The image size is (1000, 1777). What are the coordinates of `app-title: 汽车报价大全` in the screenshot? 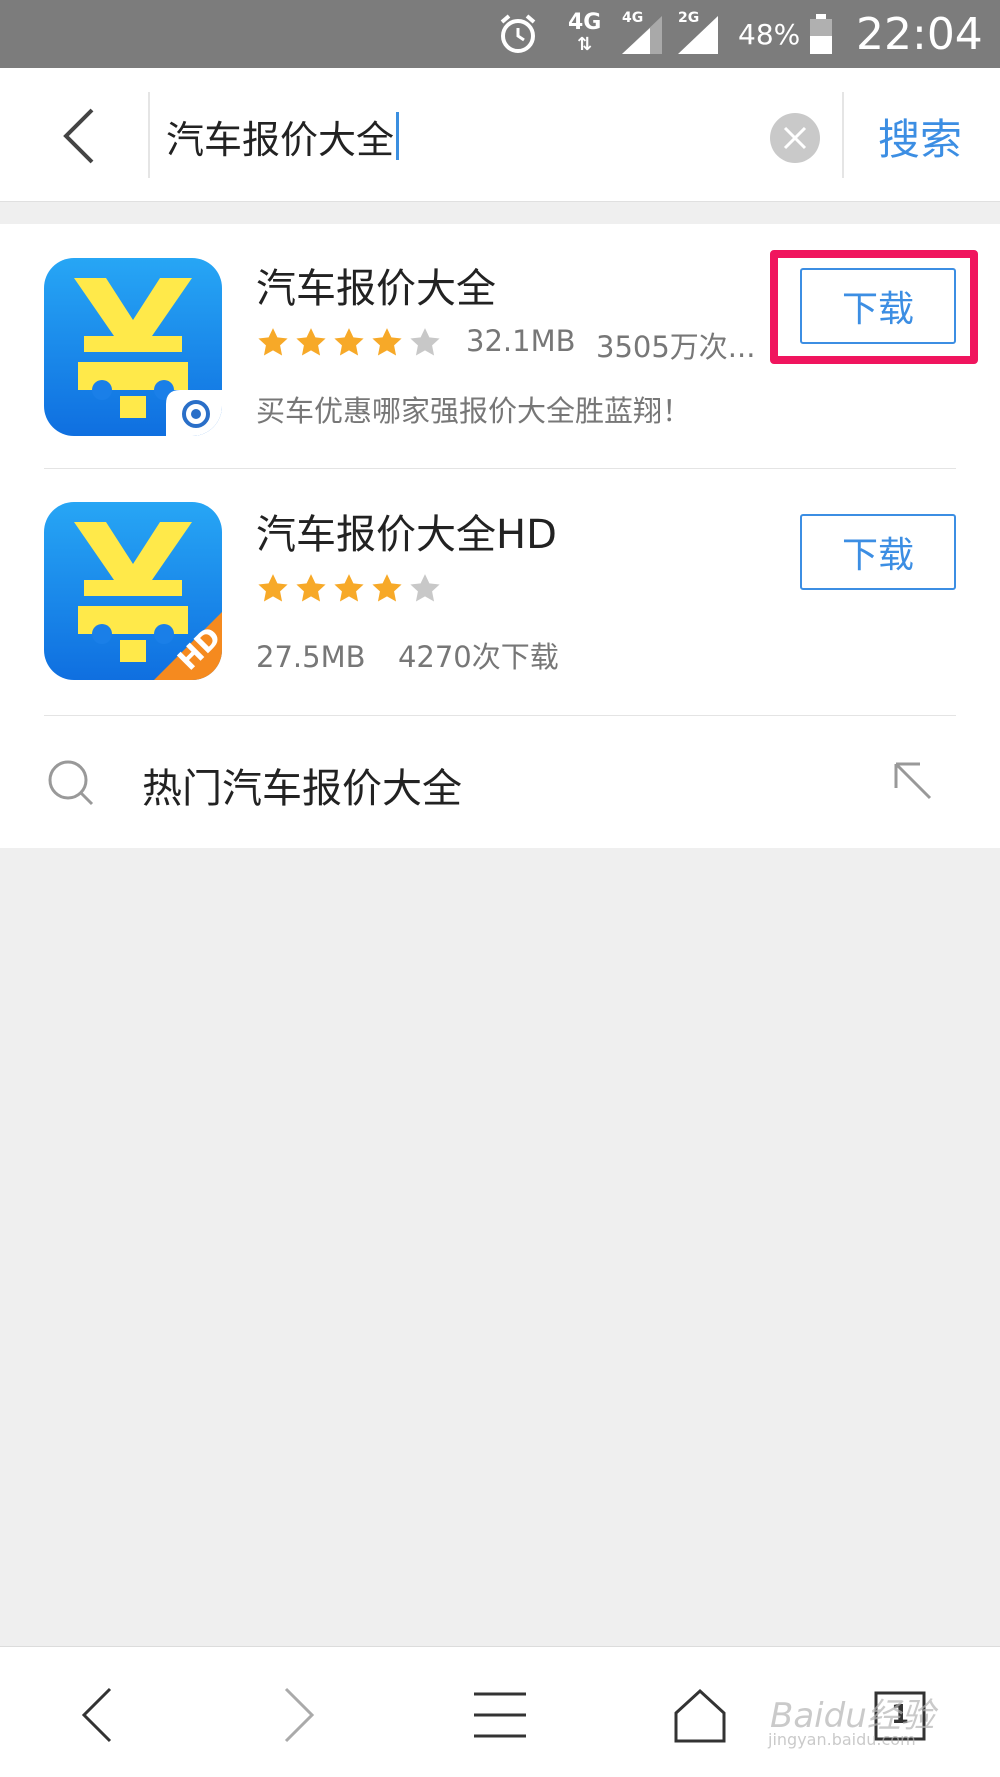 It's located at (376, 289).